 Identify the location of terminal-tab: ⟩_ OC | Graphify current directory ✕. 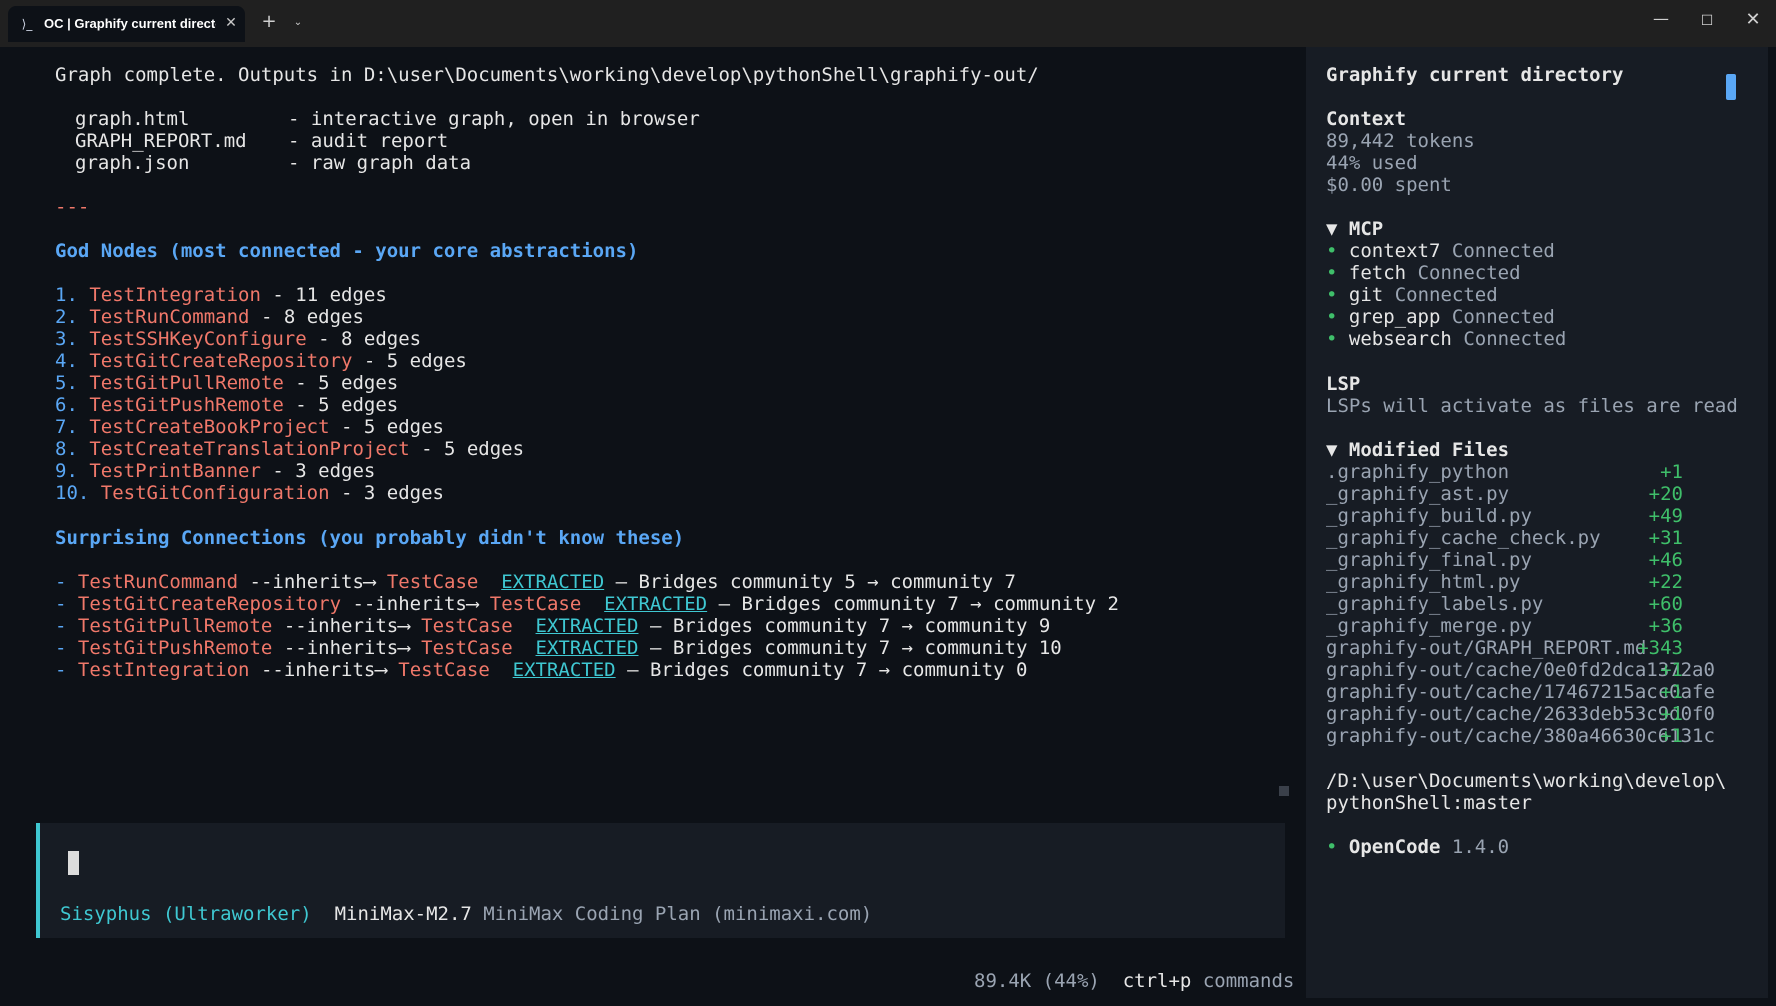
(126, 24).